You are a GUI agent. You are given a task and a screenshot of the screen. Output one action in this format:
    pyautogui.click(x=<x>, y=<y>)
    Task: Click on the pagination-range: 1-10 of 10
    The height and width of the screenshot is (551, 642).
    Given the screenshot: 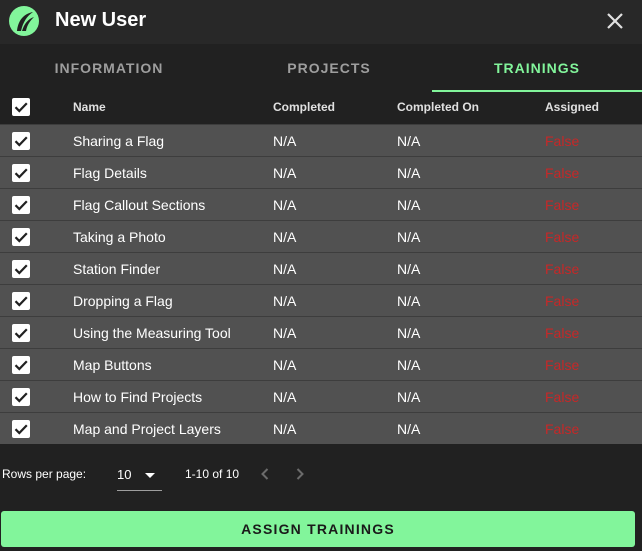 What is the action you would take?
    pyautogui.click(x=212, y=474)
    